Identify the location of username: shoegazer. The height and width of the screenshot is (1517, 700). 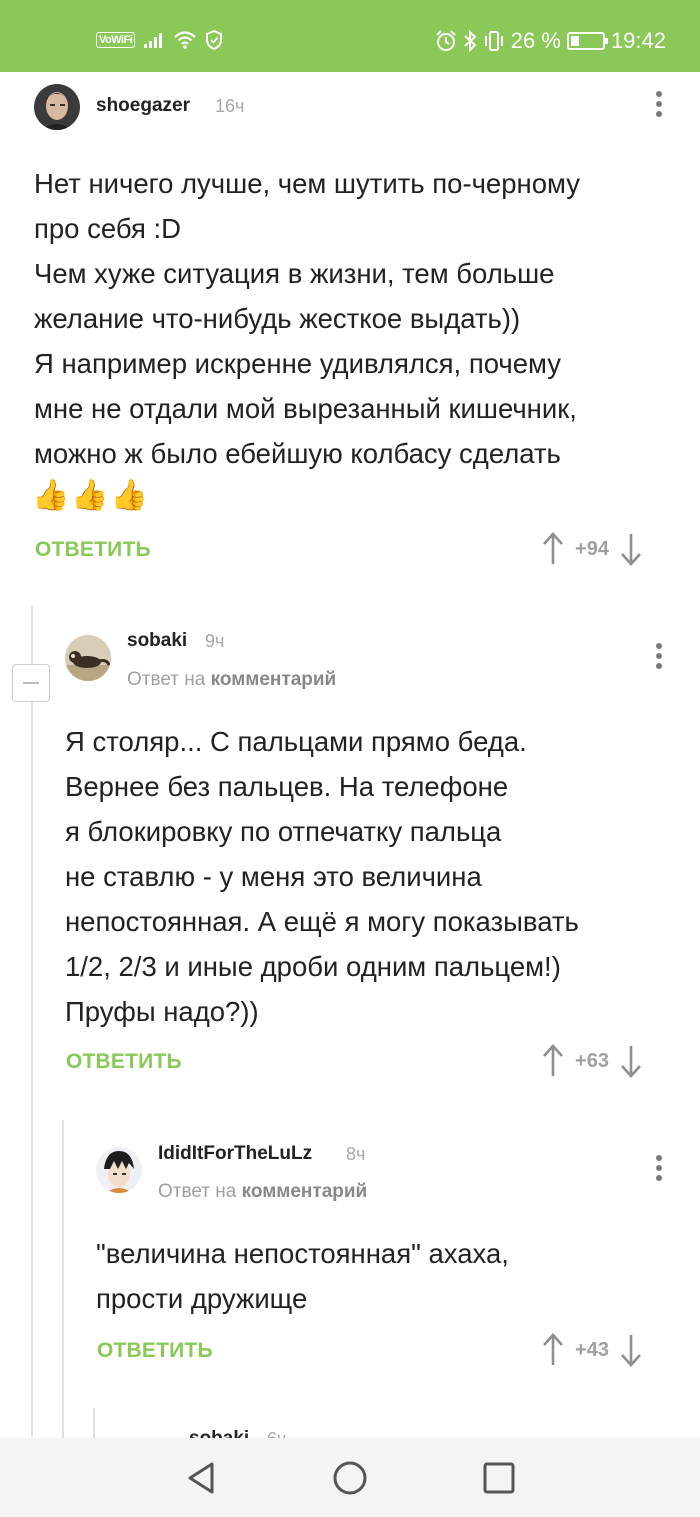
(143, 106).